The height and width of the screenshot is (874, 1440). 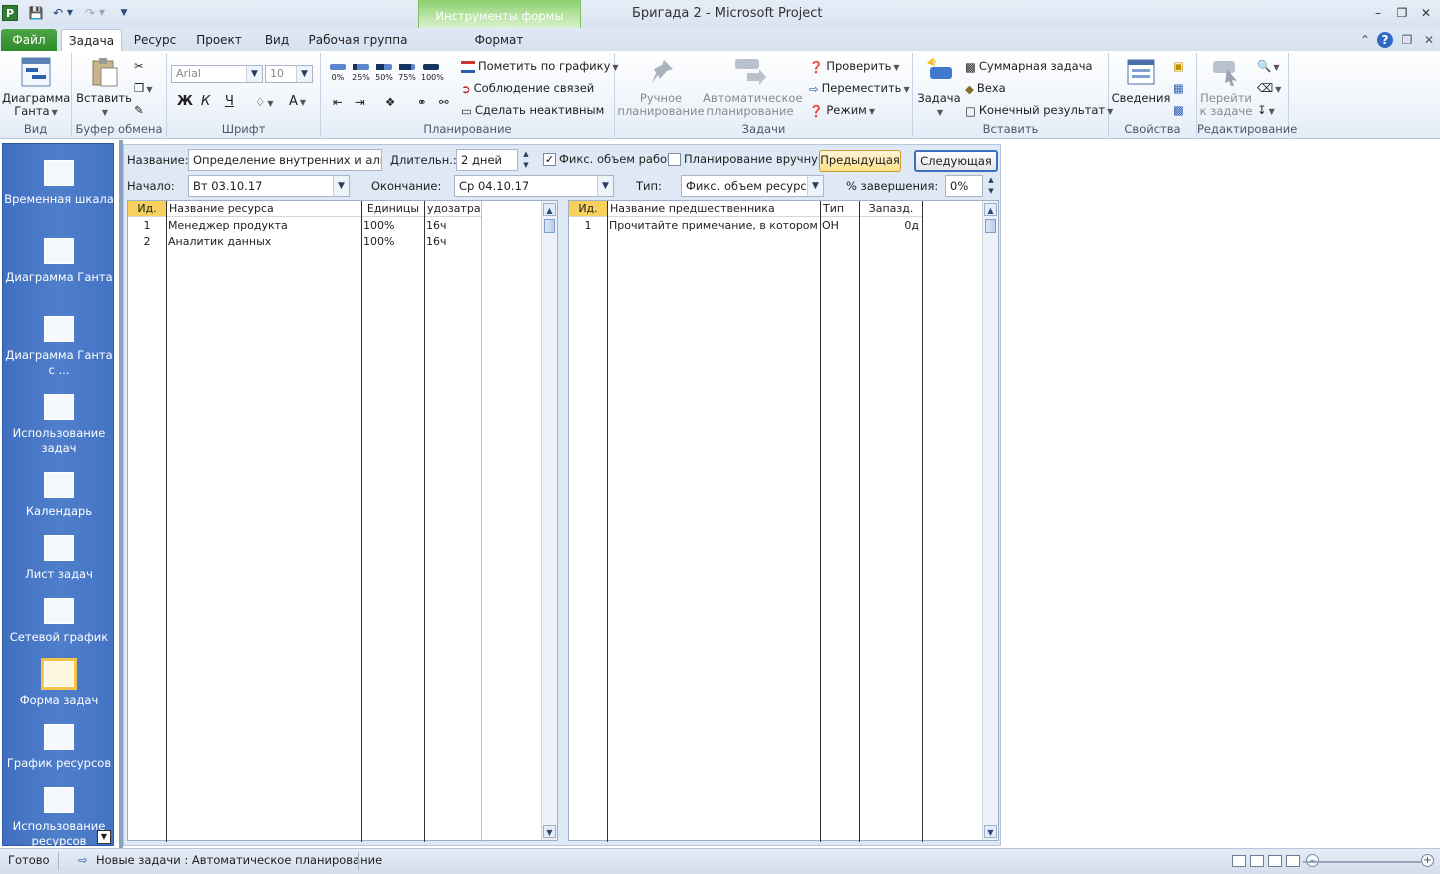 What do you see at coordinates (605, 186) in the screenshot?
I see `finish-dropdown-icon: ▼` at bounding box center [605, 186].